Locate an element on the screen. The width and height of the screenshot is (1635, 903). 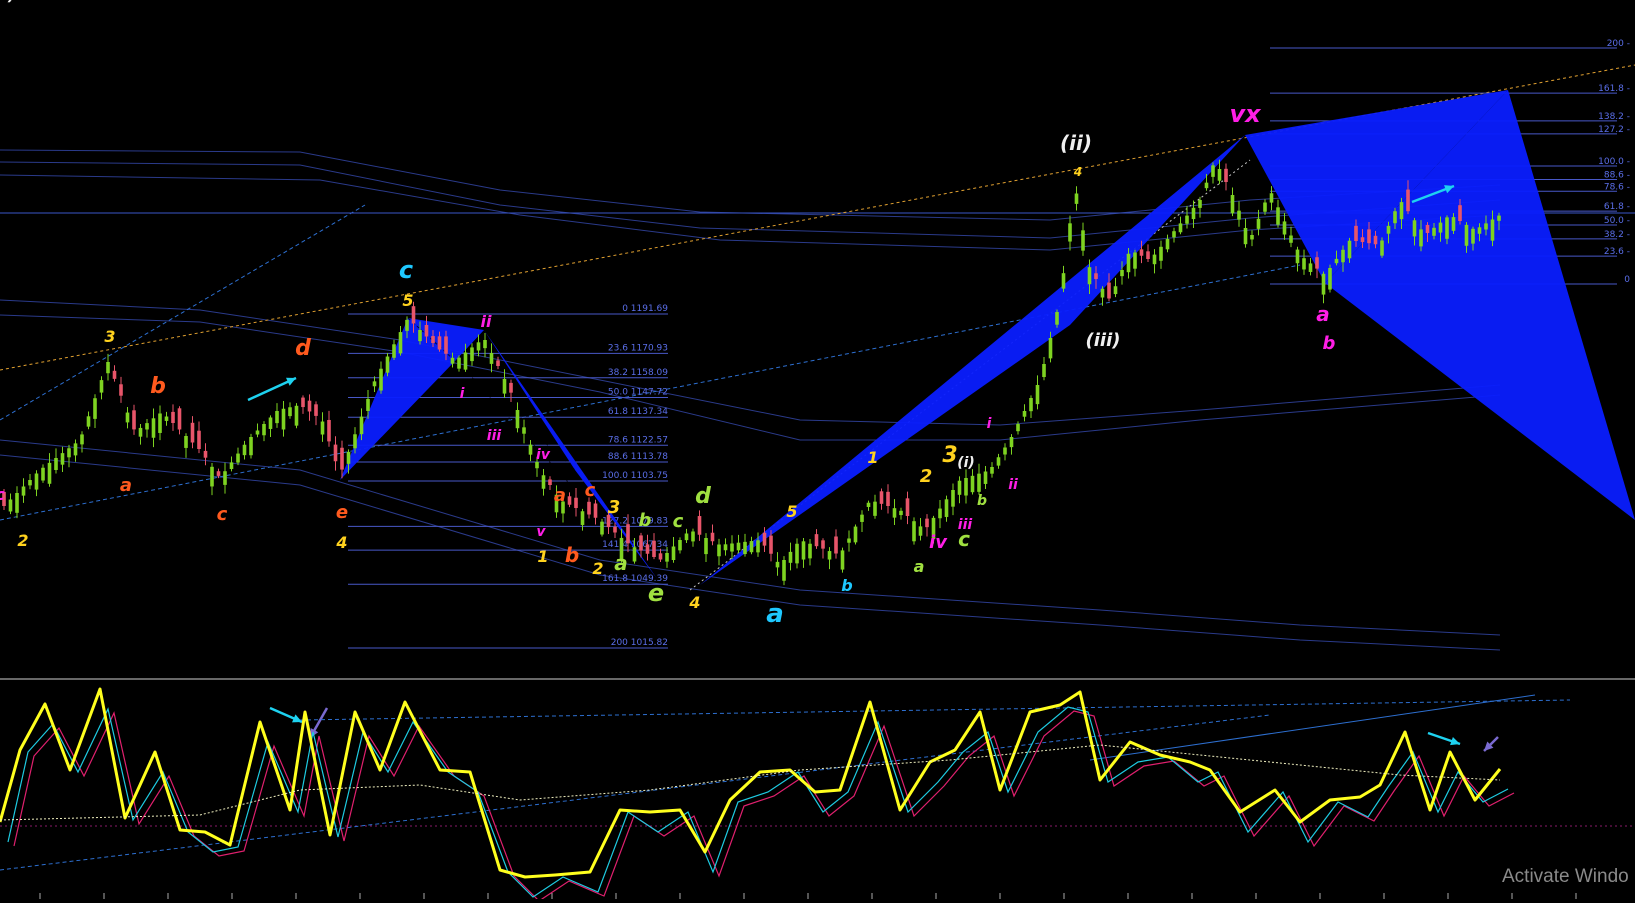
wave-label: v is located at coordinates (541, 532).